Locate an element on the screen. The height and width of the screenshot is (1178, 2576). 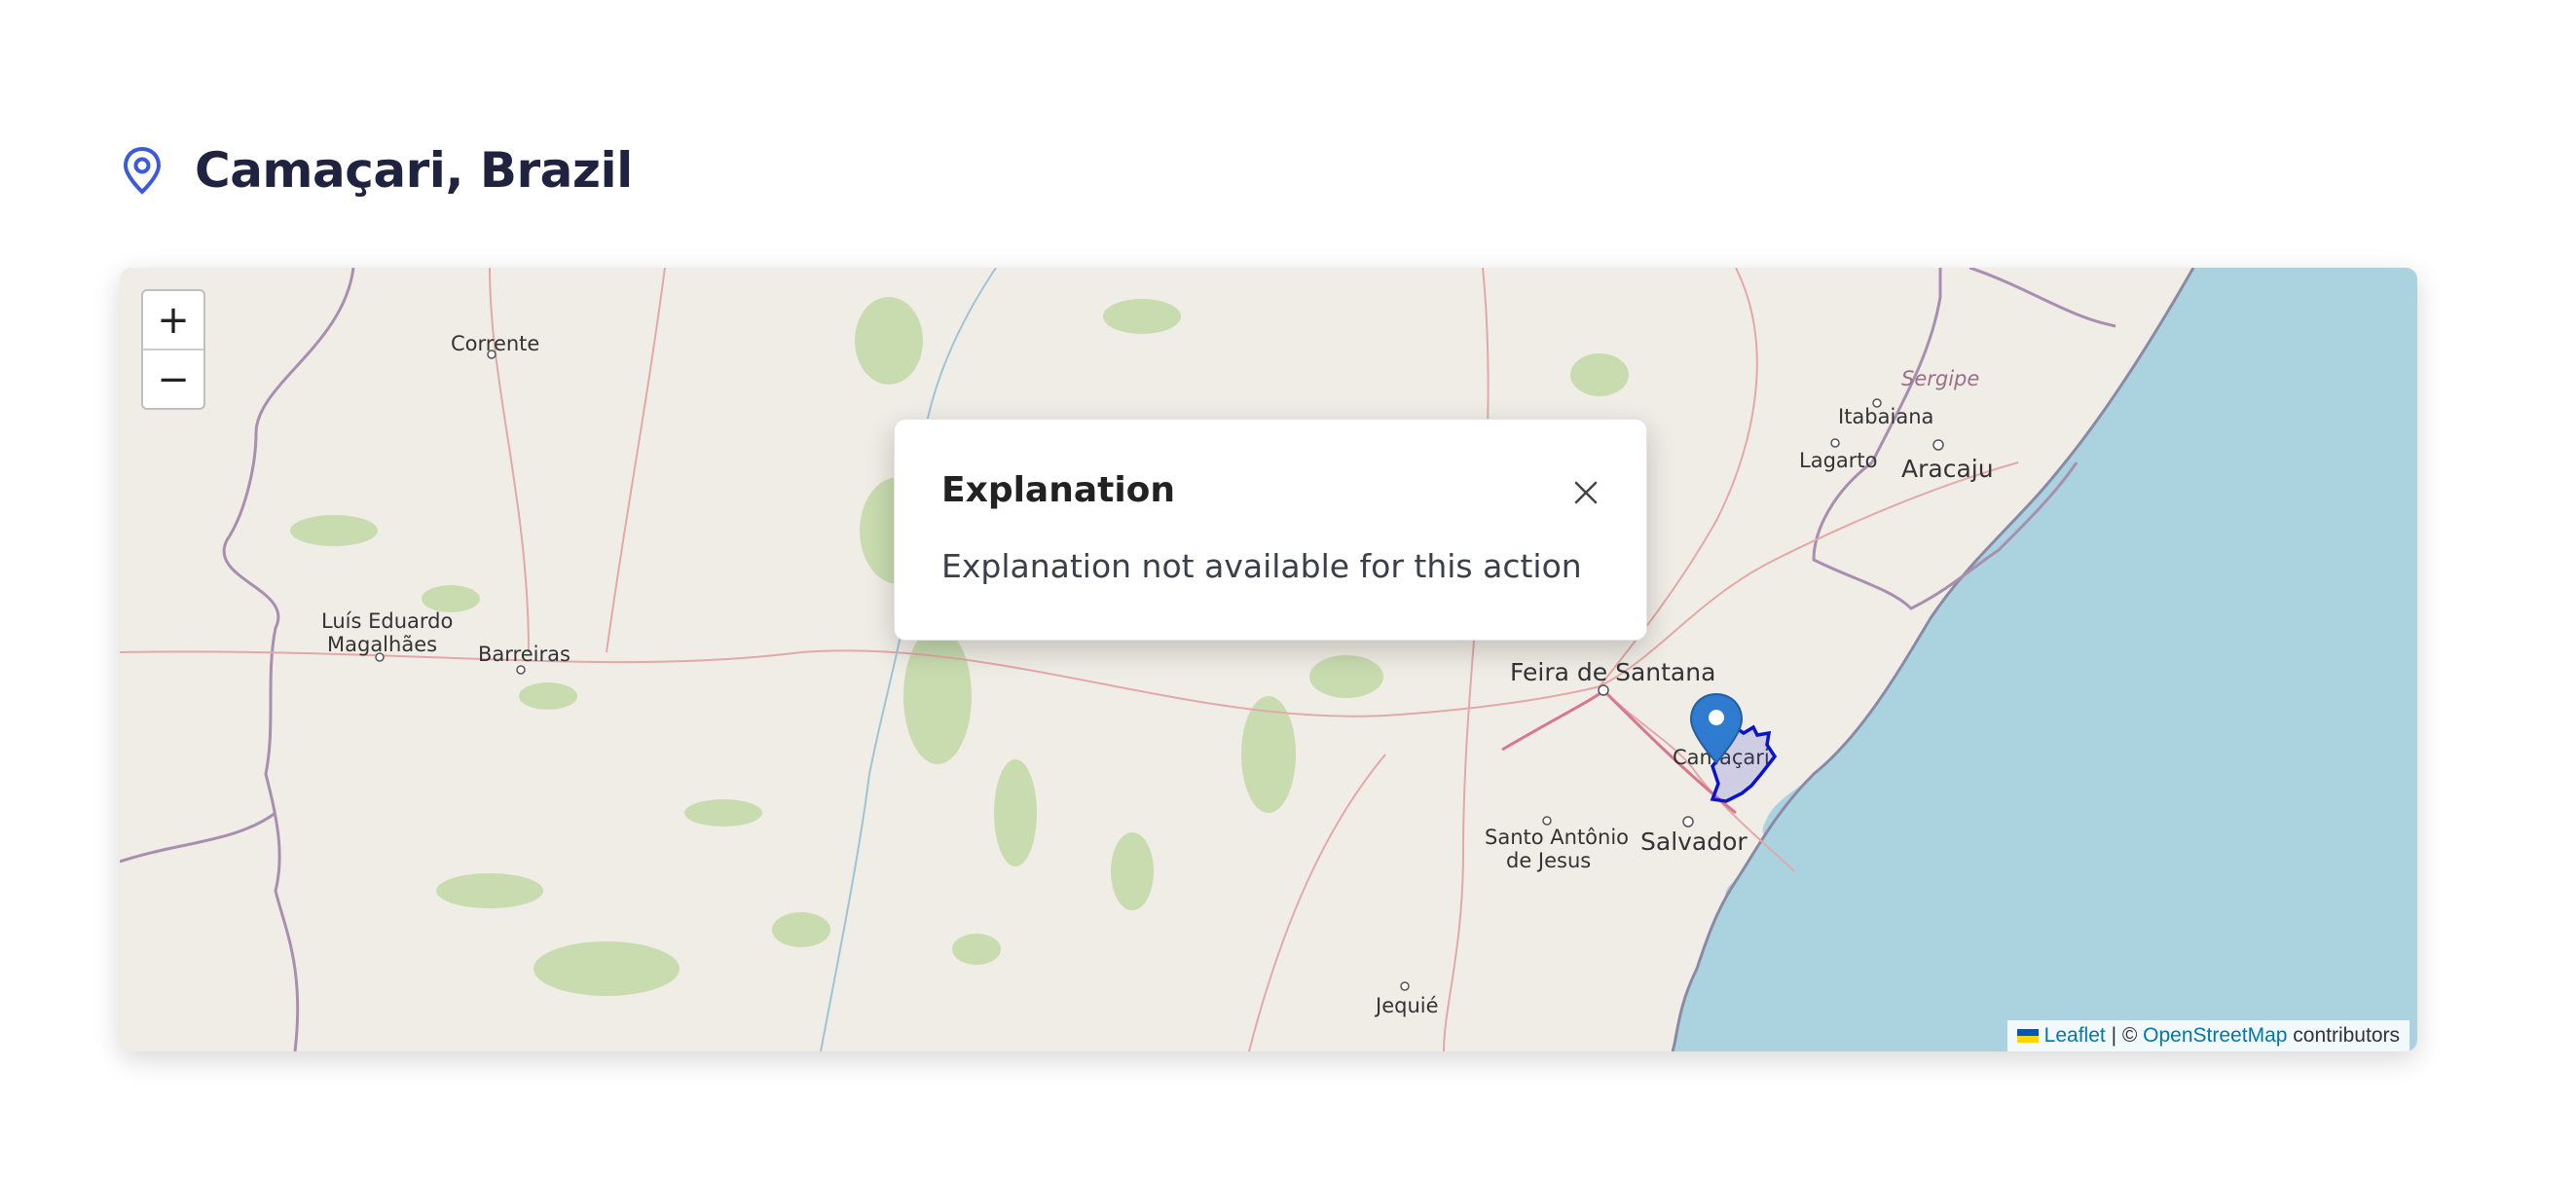
place-label: Lagarto is located at coordinates (1838, 460).